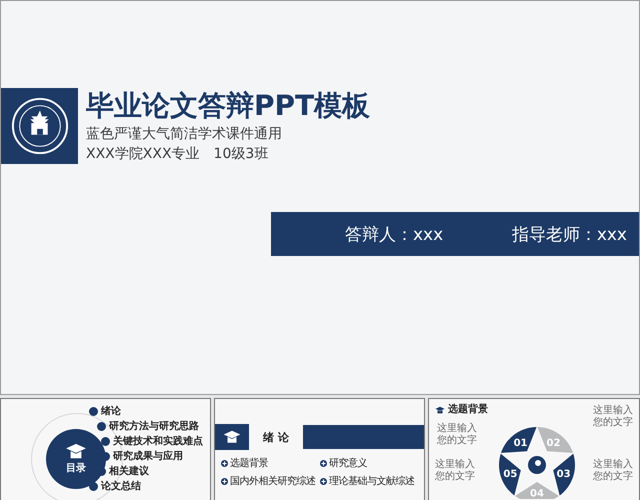 The height and width of the screenshot is (500, 640). Describe the element at coordinates (249, 463) in the screenshot. I see `topic-item: 选题背景` at that location.